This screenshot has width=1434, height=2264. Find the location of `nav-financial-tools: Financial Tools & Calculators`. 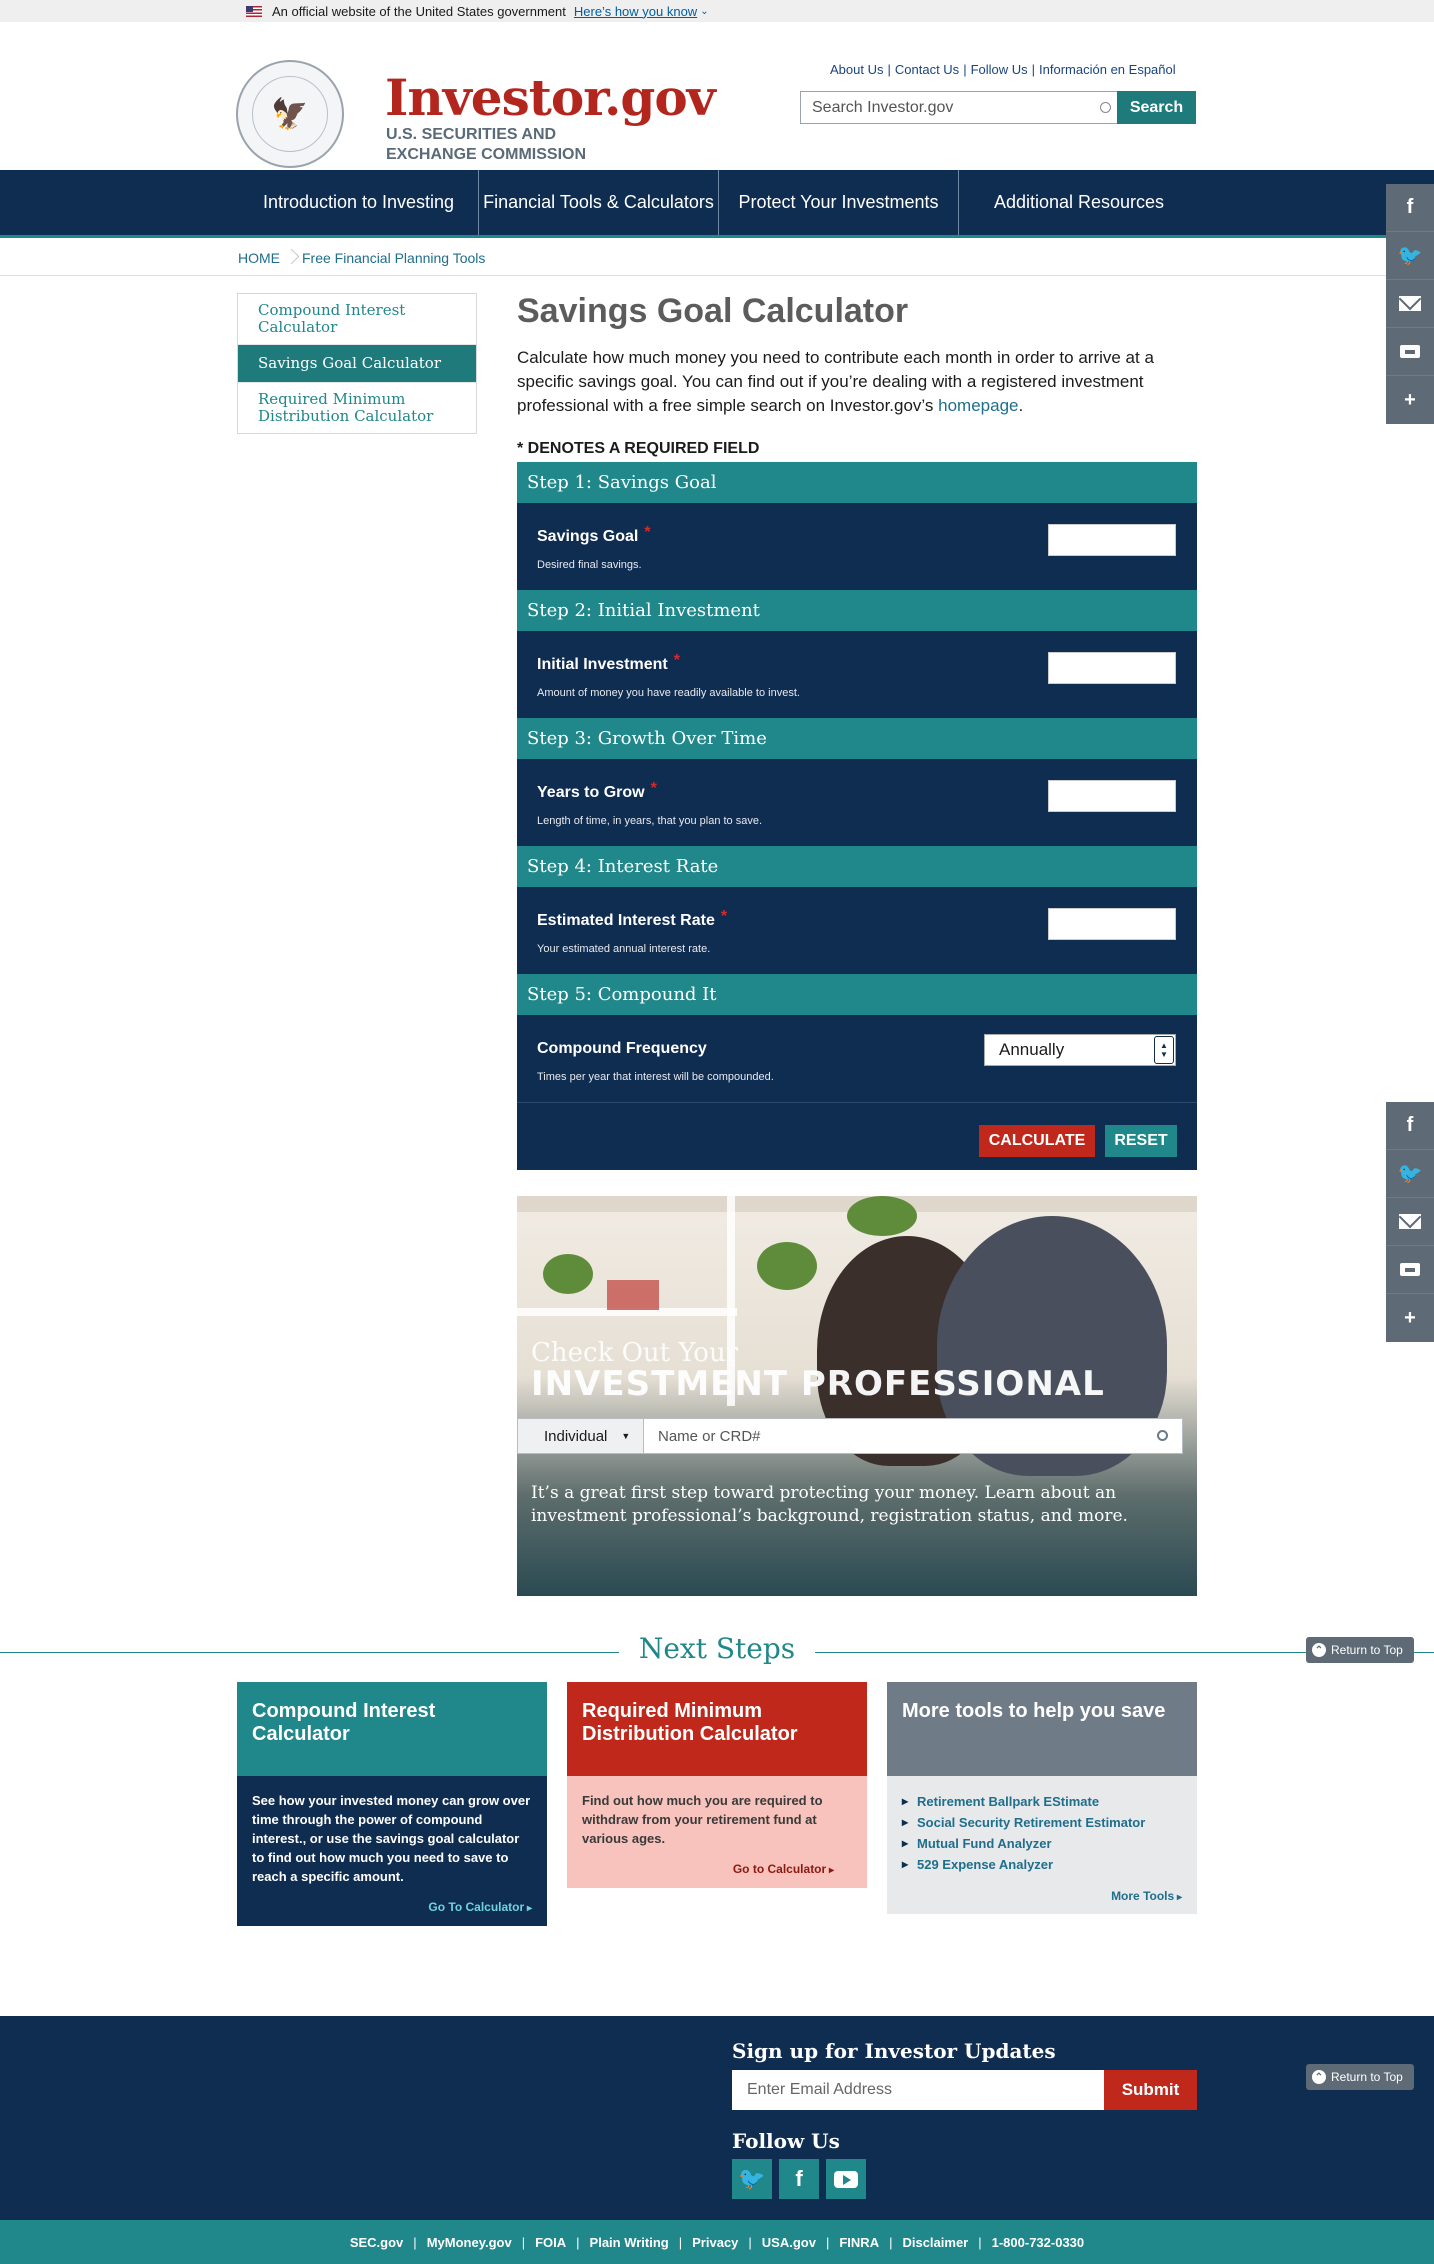

nav-financial-tools: Financial Tools & Calculators is located at coordinates (599, 202).